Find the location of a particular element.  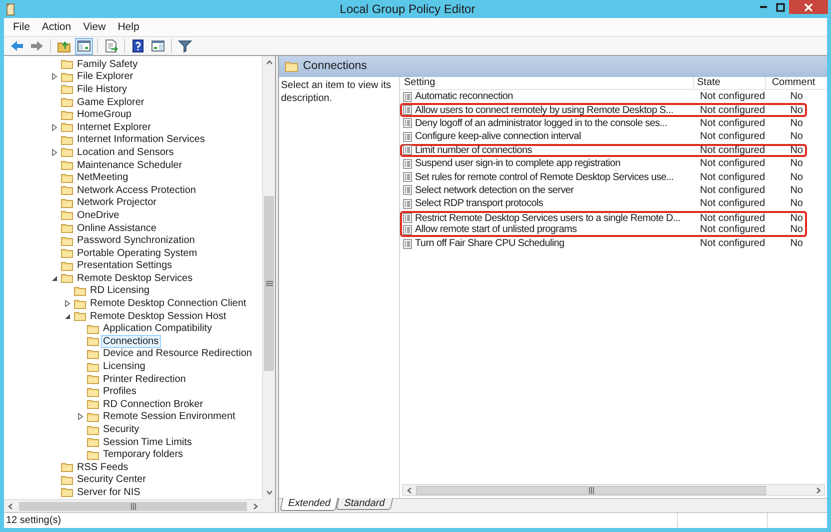

tree-item: Security is located at coordinates (121, 429).